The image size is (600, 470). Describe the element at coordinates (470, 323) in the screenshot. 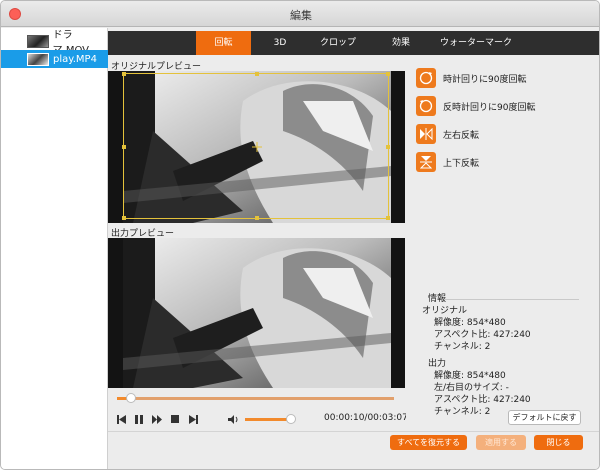

I see `original-resolution: 解像度: 854*480` at that location.